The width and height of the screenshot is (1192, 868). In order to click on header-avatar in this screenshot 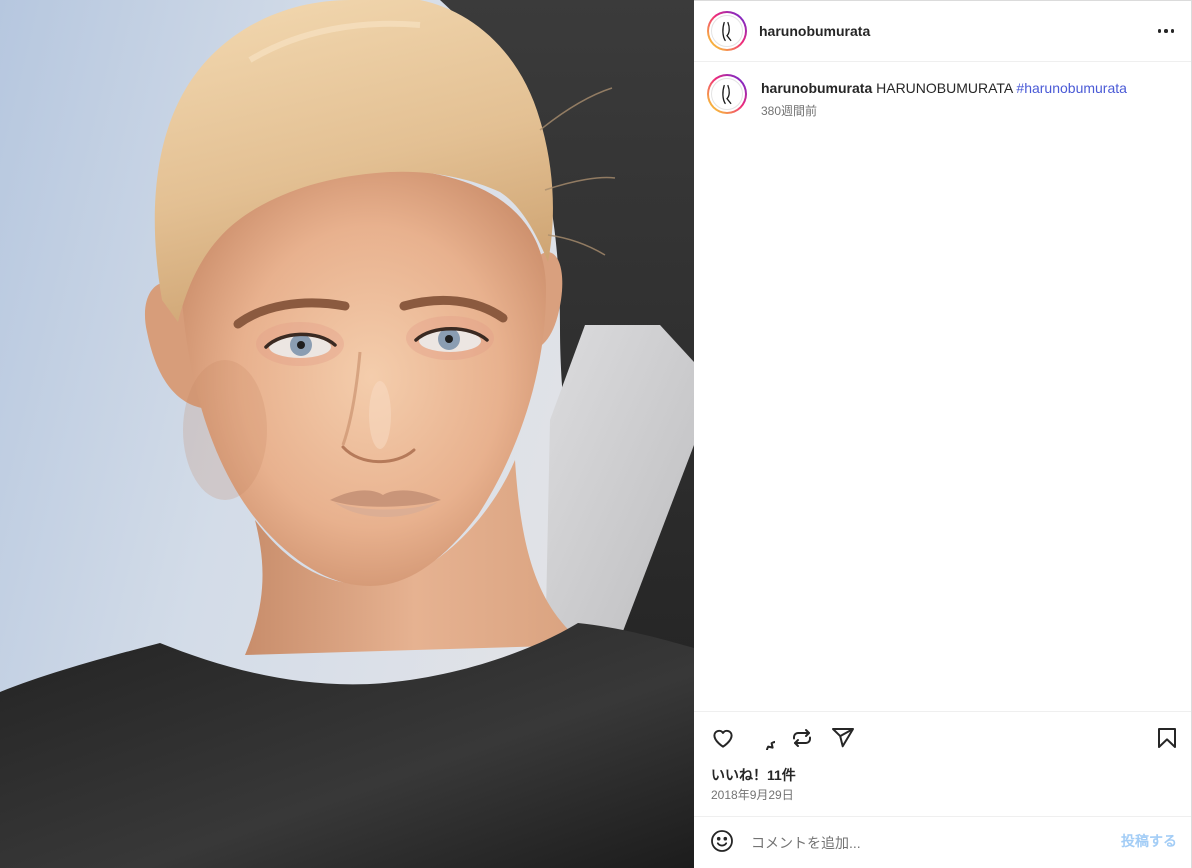, I will do `click(727, 31)`.